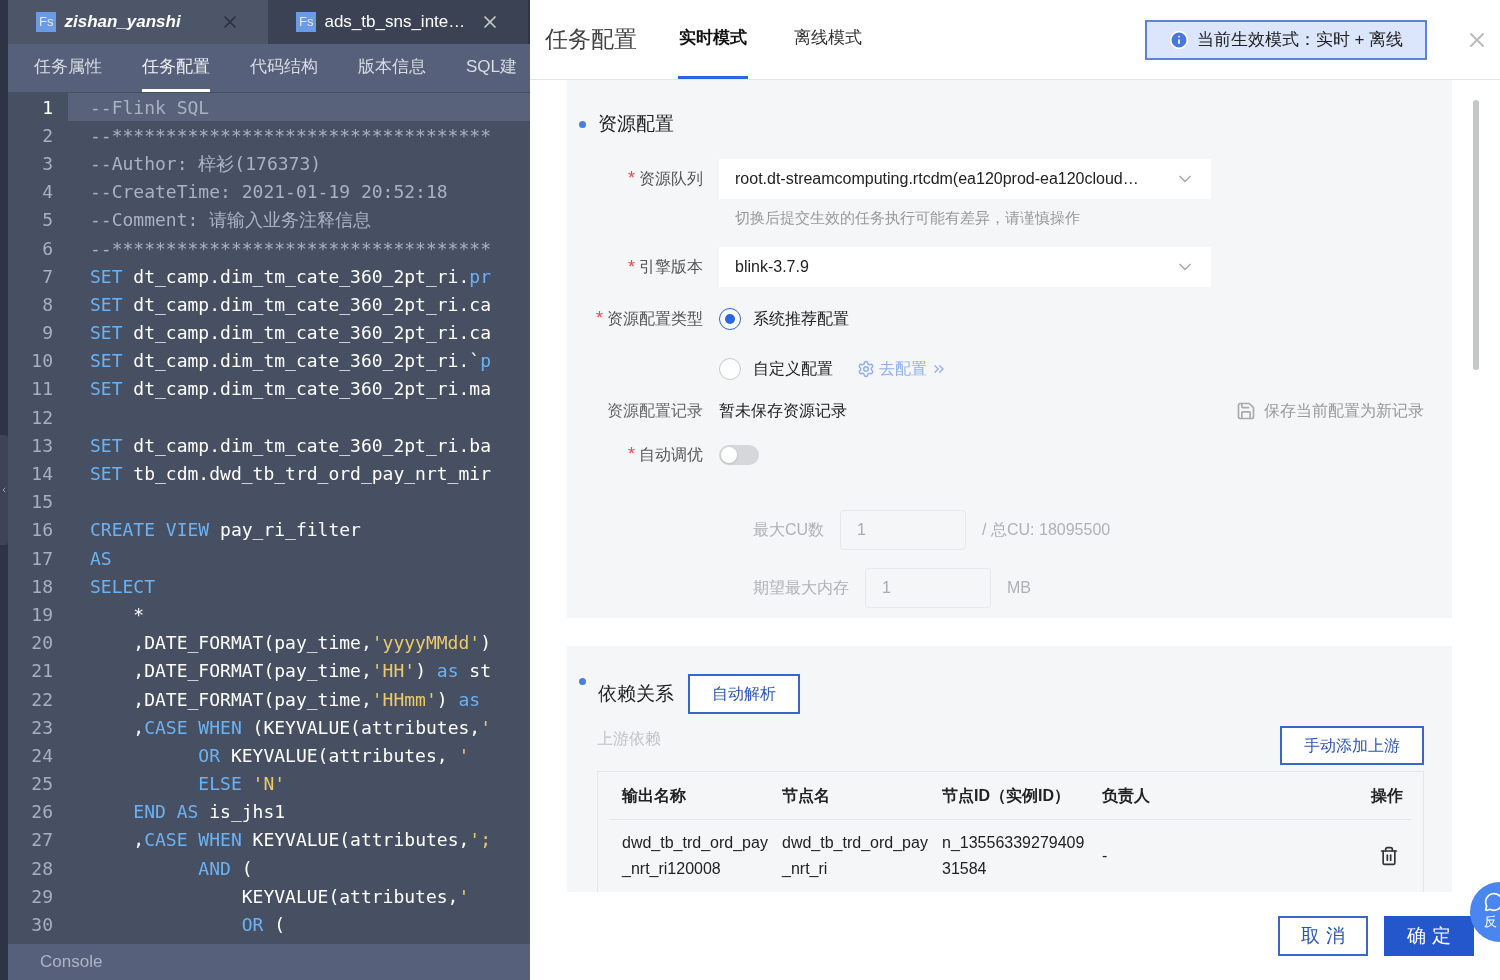 The height and width of the screenshot is (980, 1500). What do you see at coordinates (138, 22) in the screenshot?
I see `file-tab: Fs zishan_yanshi` at bounding box center [138, 22].